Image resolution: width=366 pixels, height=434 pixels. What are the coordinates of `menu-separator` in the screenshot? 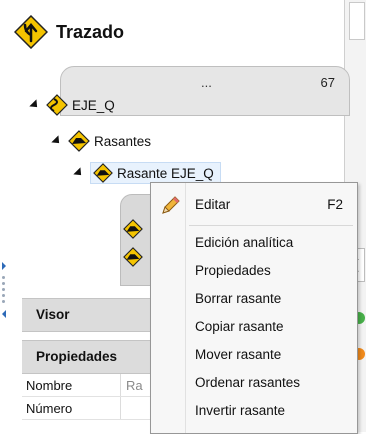 It's located at (271, 225).